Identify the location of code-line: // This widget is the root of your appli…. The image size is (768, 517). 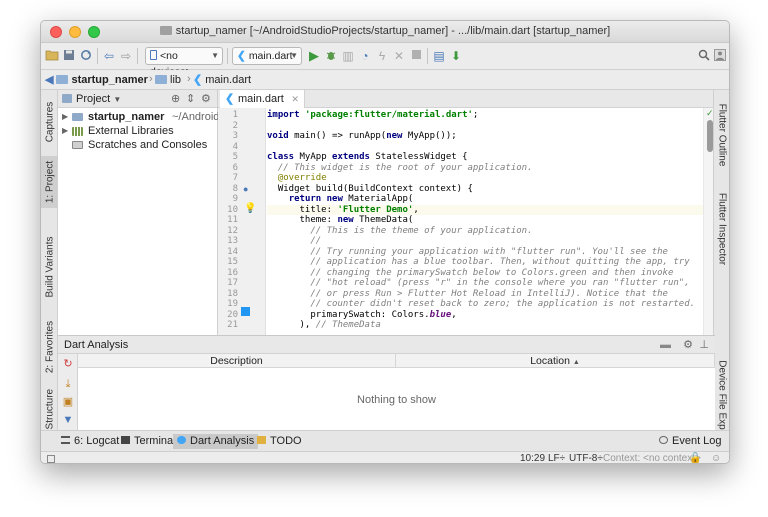
(400, 168).